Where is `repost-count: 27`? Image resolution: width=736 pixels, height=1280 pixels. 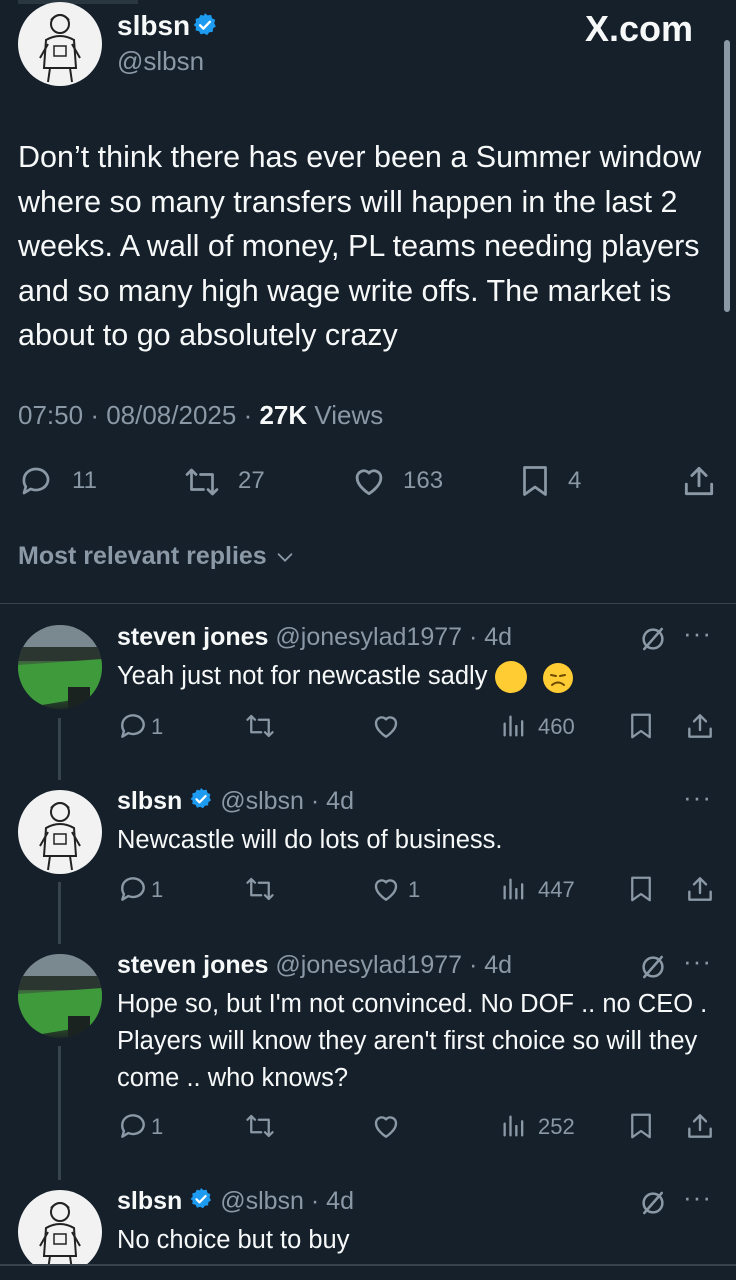
repost-count: 27 is located at coordinates (251, 480).